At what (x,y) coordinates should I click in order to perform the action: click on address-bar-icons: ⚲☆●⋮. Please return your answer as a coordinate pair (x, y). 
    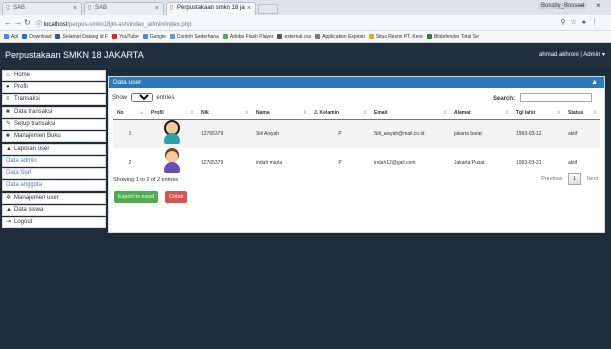
    Looking at the image, I should click on (581, 22).